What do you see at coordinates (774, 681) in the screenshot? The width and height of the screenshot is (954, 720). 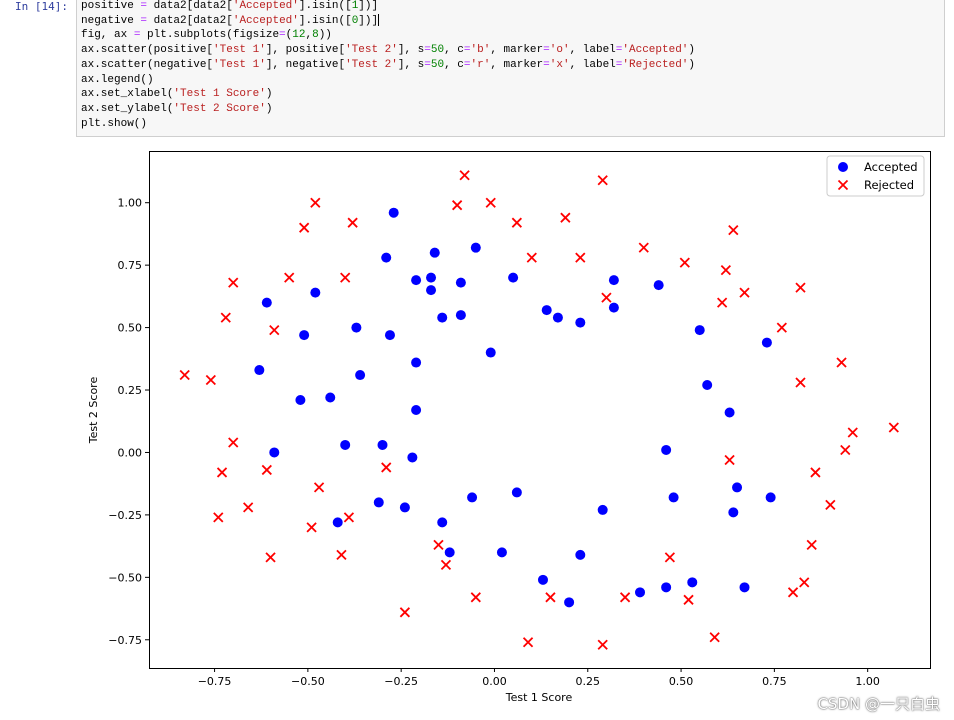 I see `x-tick-label: 0.75` at bounding box center [774, 681].